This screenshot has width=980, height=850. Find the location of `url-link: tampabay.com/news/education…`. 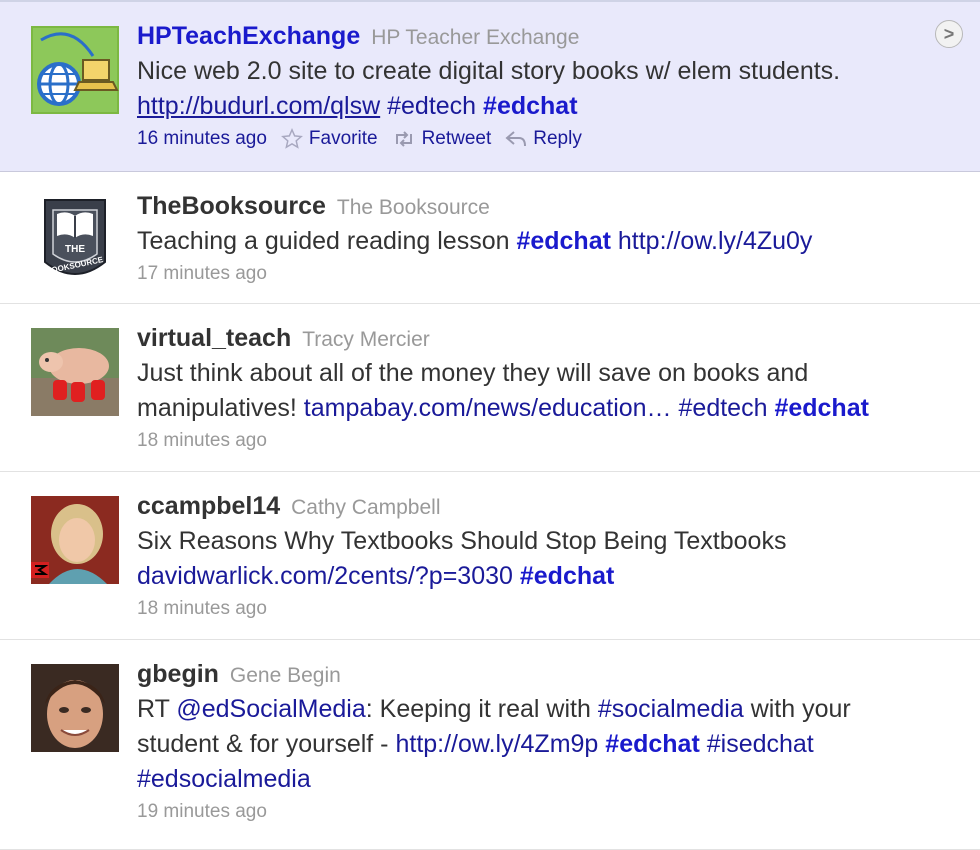

url-link: tampabay.com/news/education… is located at coordinates (488, 408).